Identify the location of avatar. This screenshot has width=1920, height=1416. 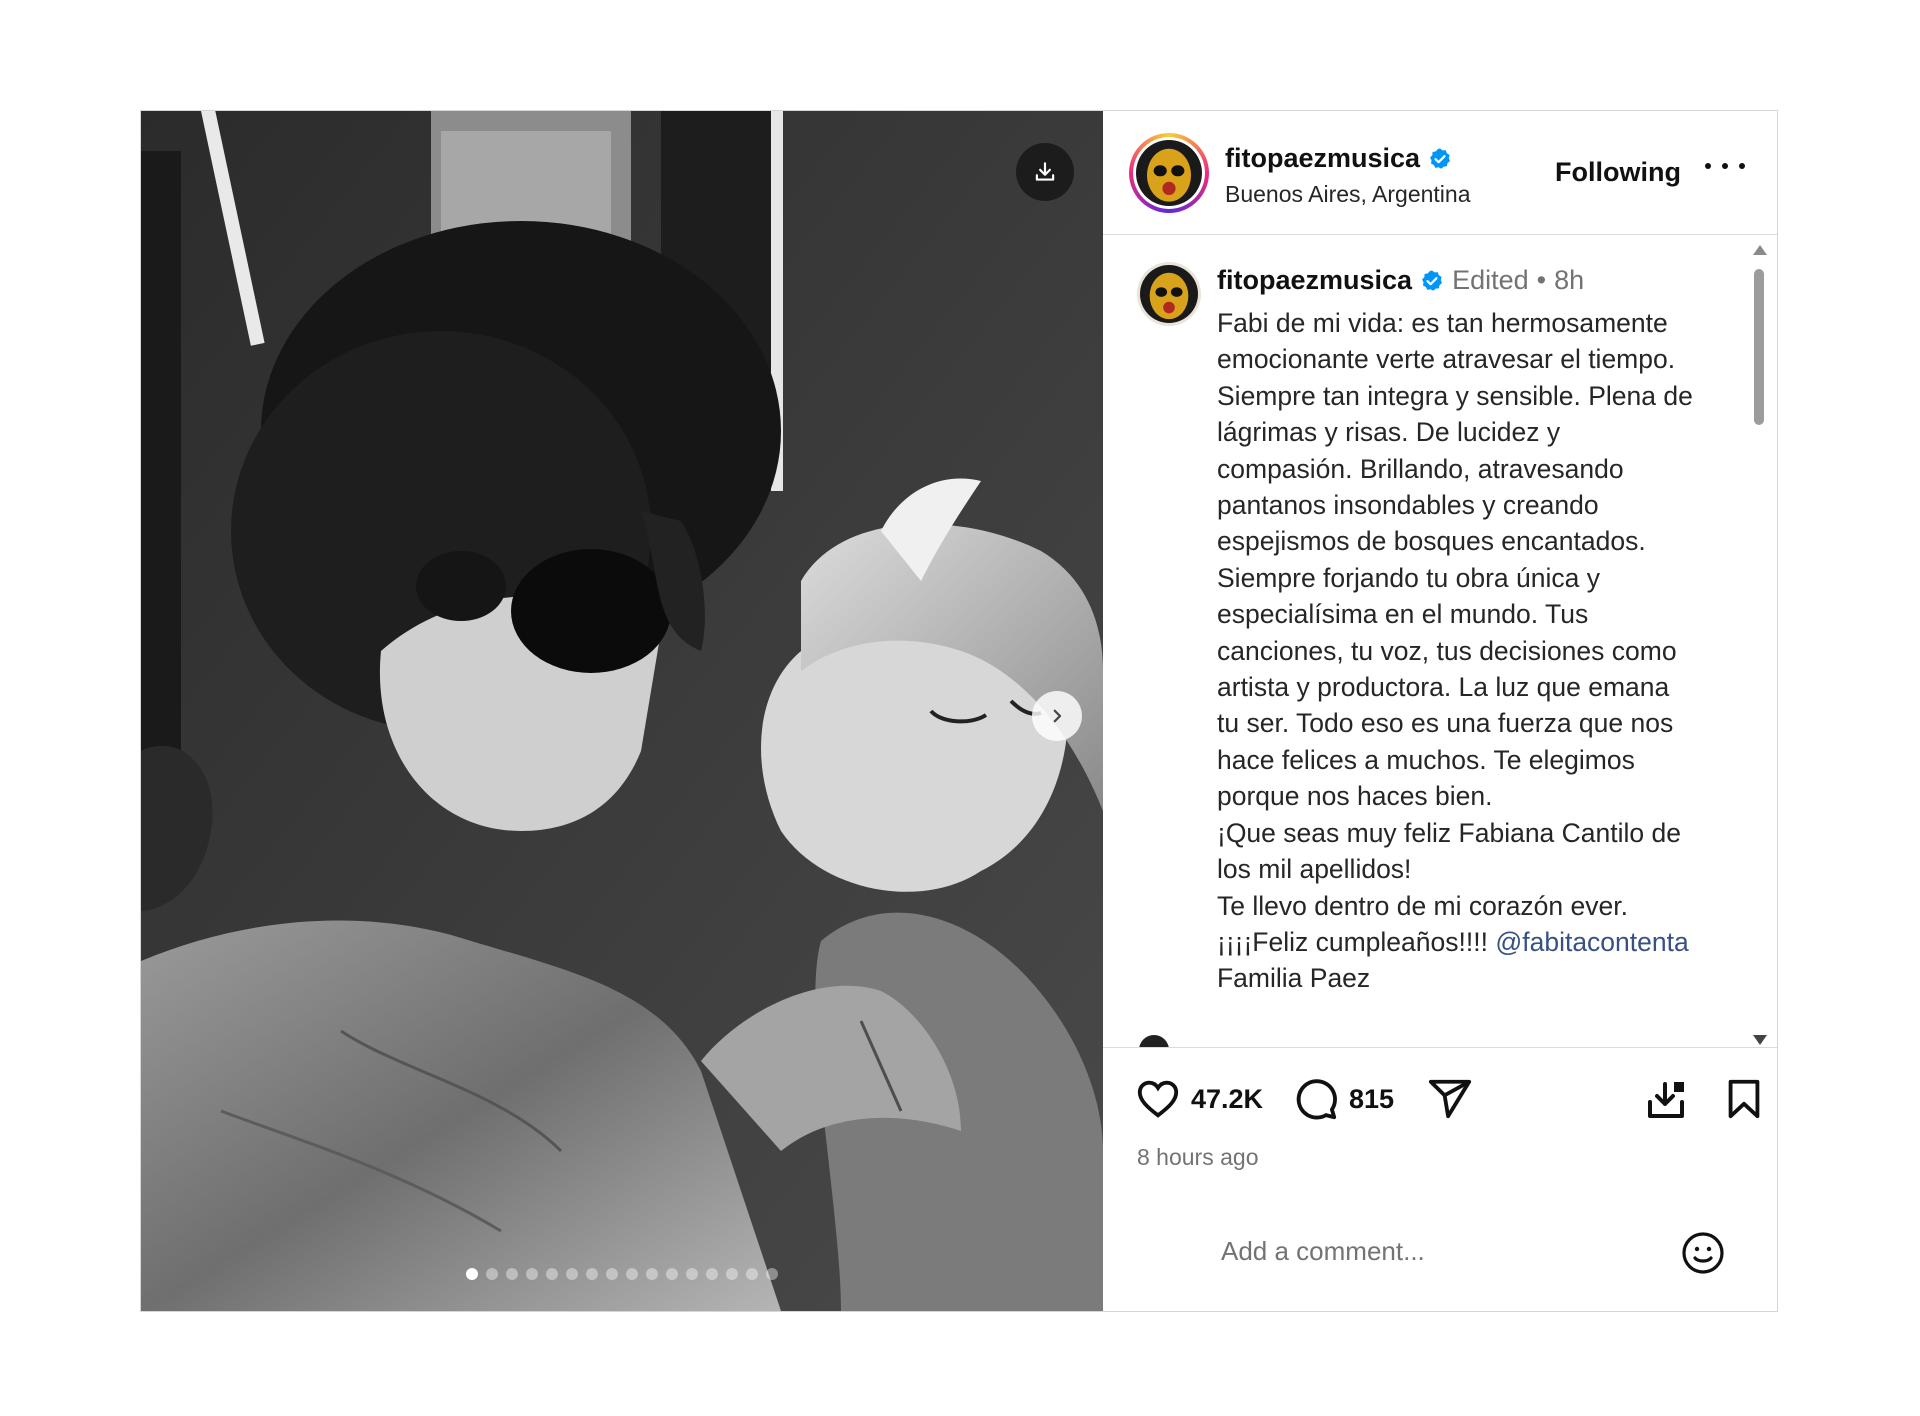
(1169, 173).